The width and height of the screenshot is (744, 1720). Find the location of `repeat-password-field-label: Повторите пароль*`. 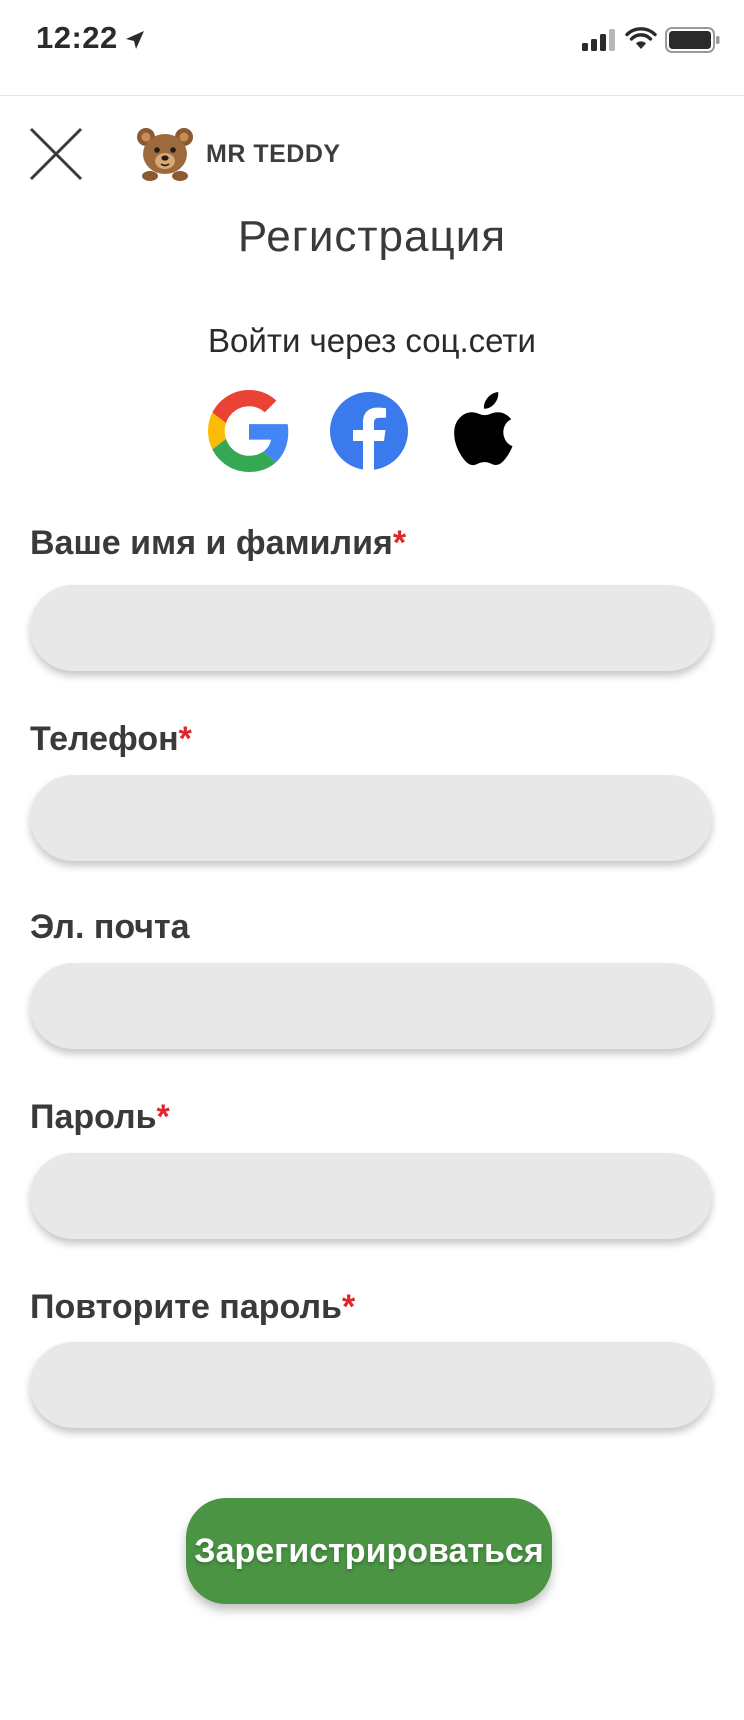

repeat-password-field-label: Повторите пароль* is located at coordinates (192, 1307).